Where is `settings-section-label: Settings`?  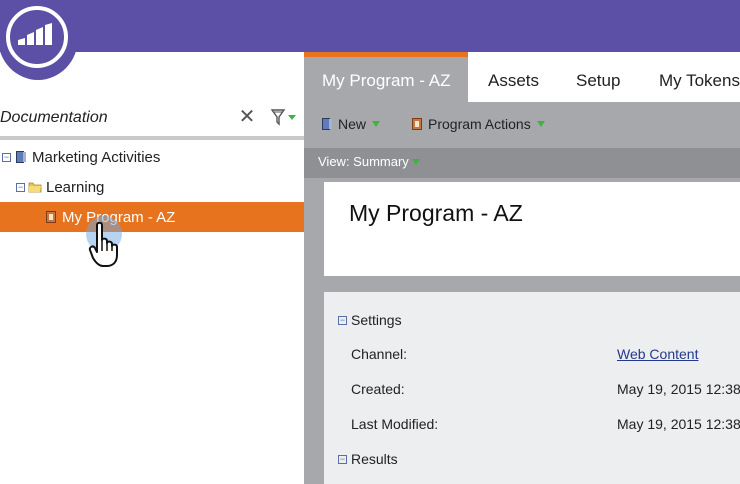
settings-section-label: Settings is located at coordinates (376, 320).